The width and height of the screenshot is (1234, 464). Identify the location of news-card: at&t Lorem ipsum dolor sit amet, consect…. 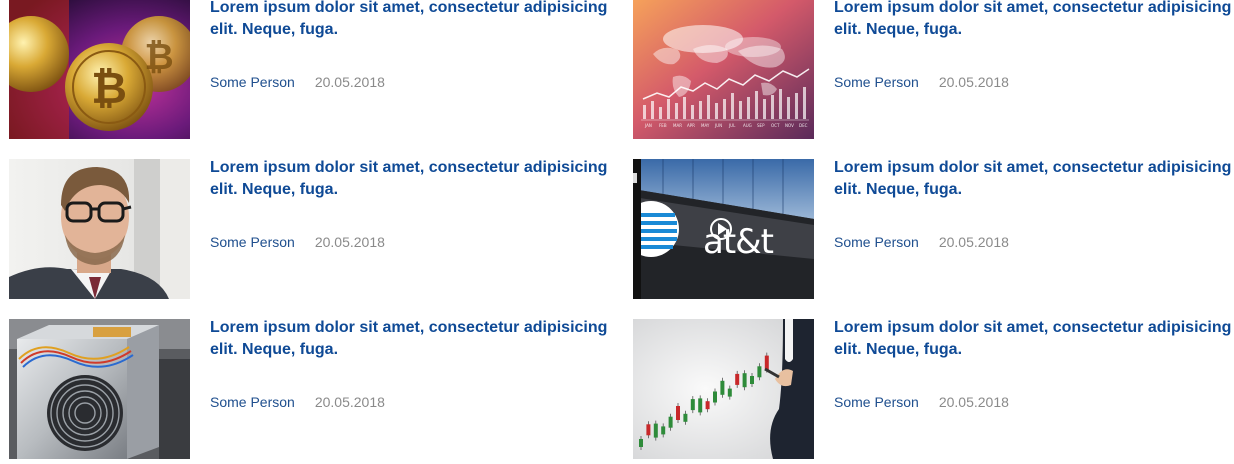
(933, 229).